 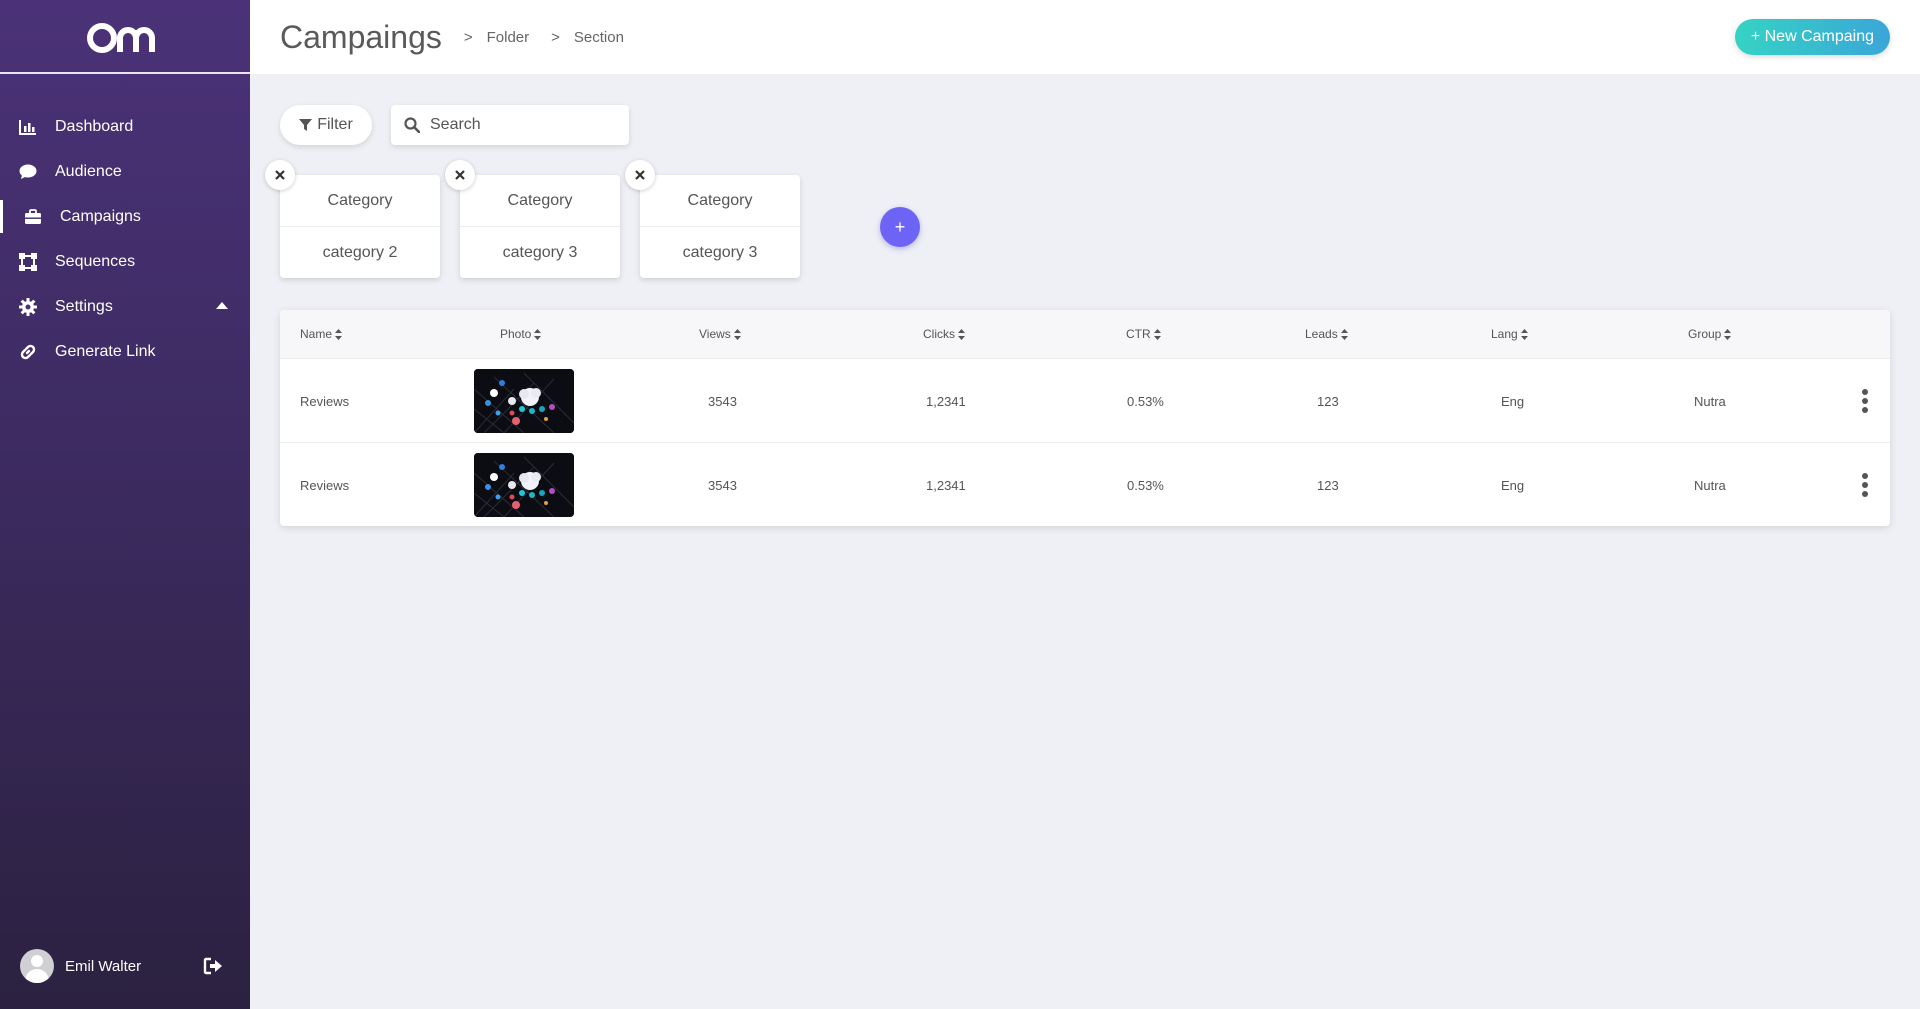 What do you see at coordinates (335, 124) in the screenshot?
I see `filter-label: Filter` at bounding box center [335, 124].